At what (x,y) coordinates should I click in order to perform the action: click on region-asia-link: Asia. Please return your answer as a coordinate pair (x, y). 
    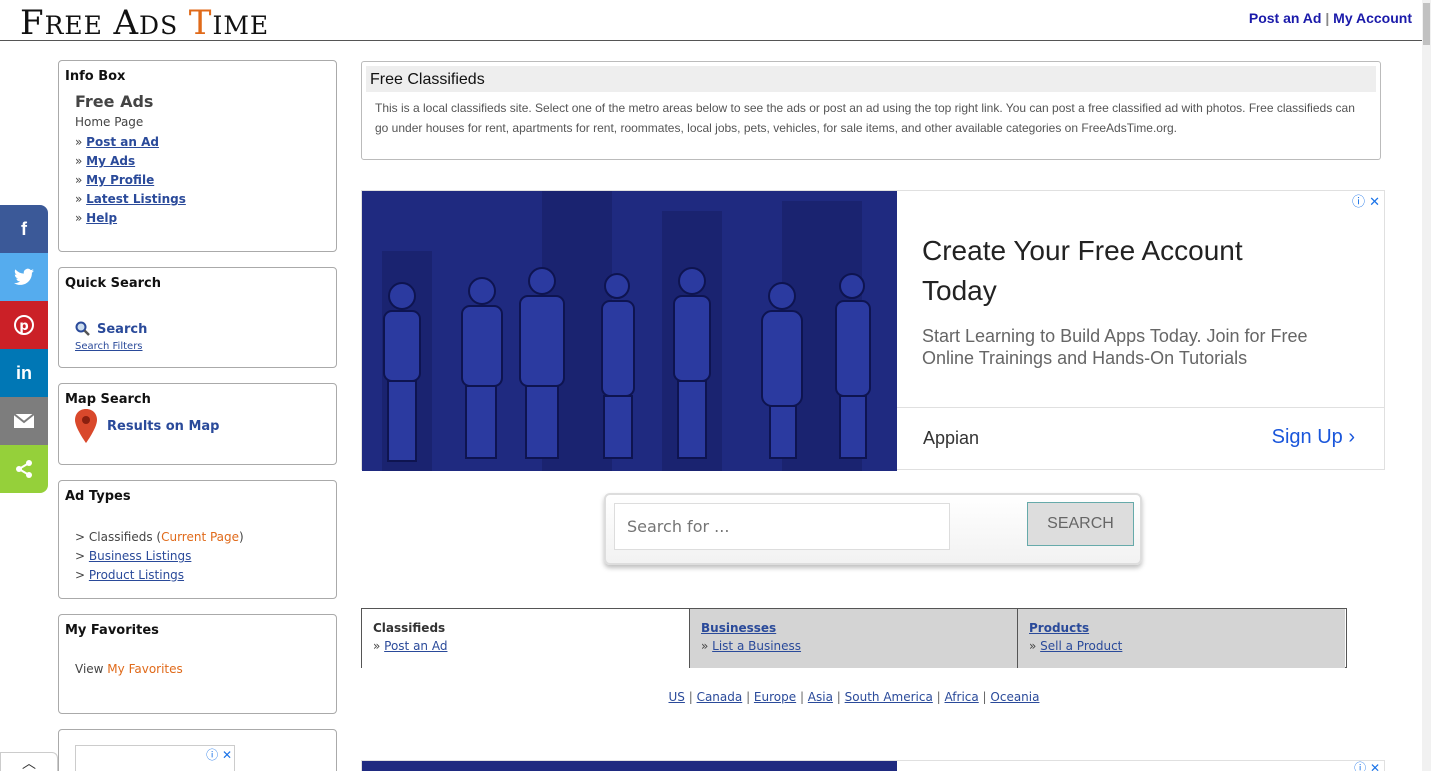
    Looking at the image, I should click on (820, 697).